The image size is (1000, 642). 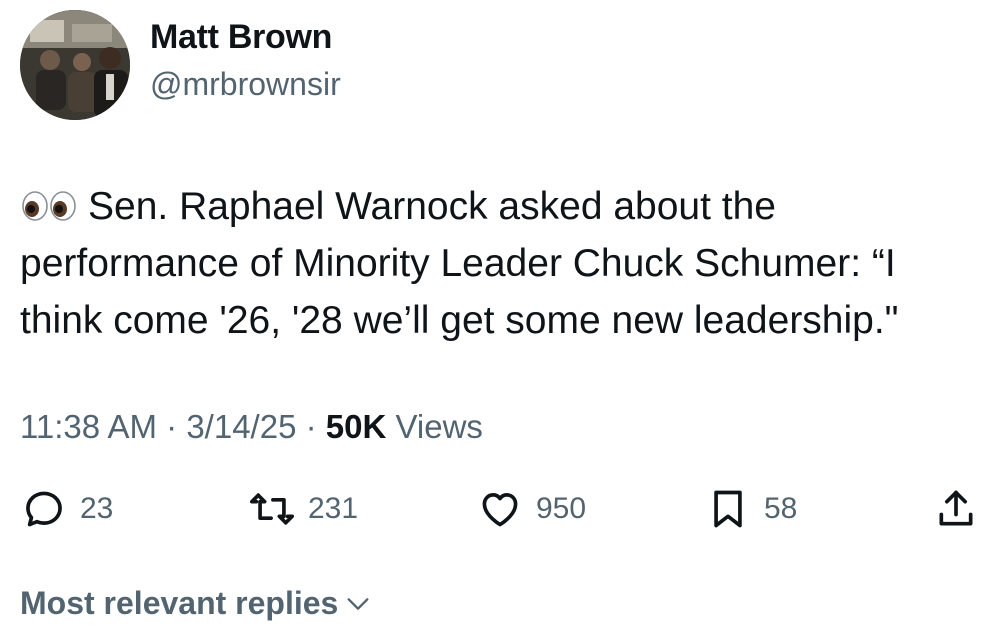 What do you see at coordinates (245, 84) in the screenshot?
I see `handle: @mrbrownsir` at bounding box center [245, 84].